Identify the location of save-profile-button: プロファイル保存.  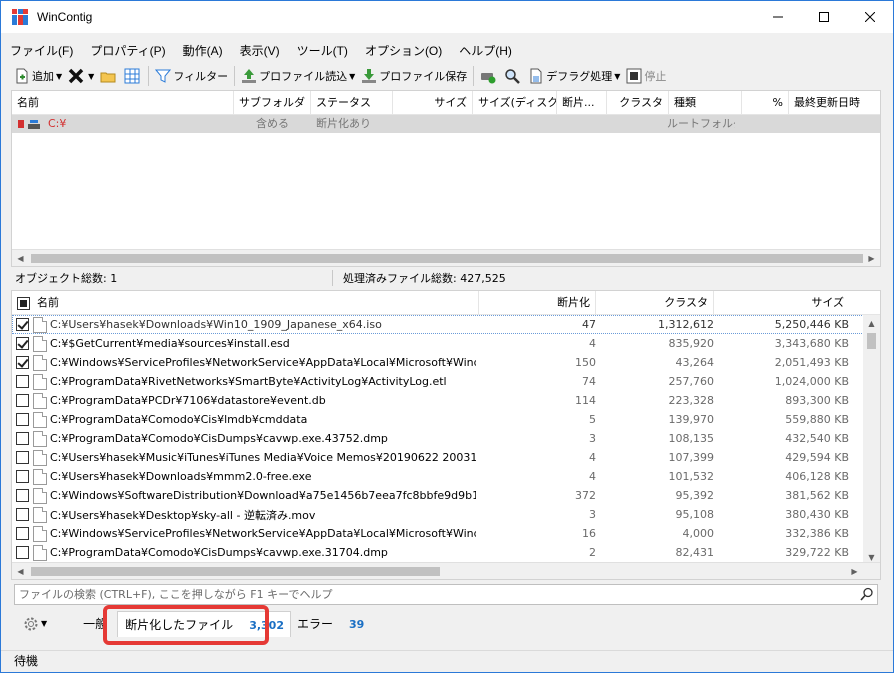
(414, 76).